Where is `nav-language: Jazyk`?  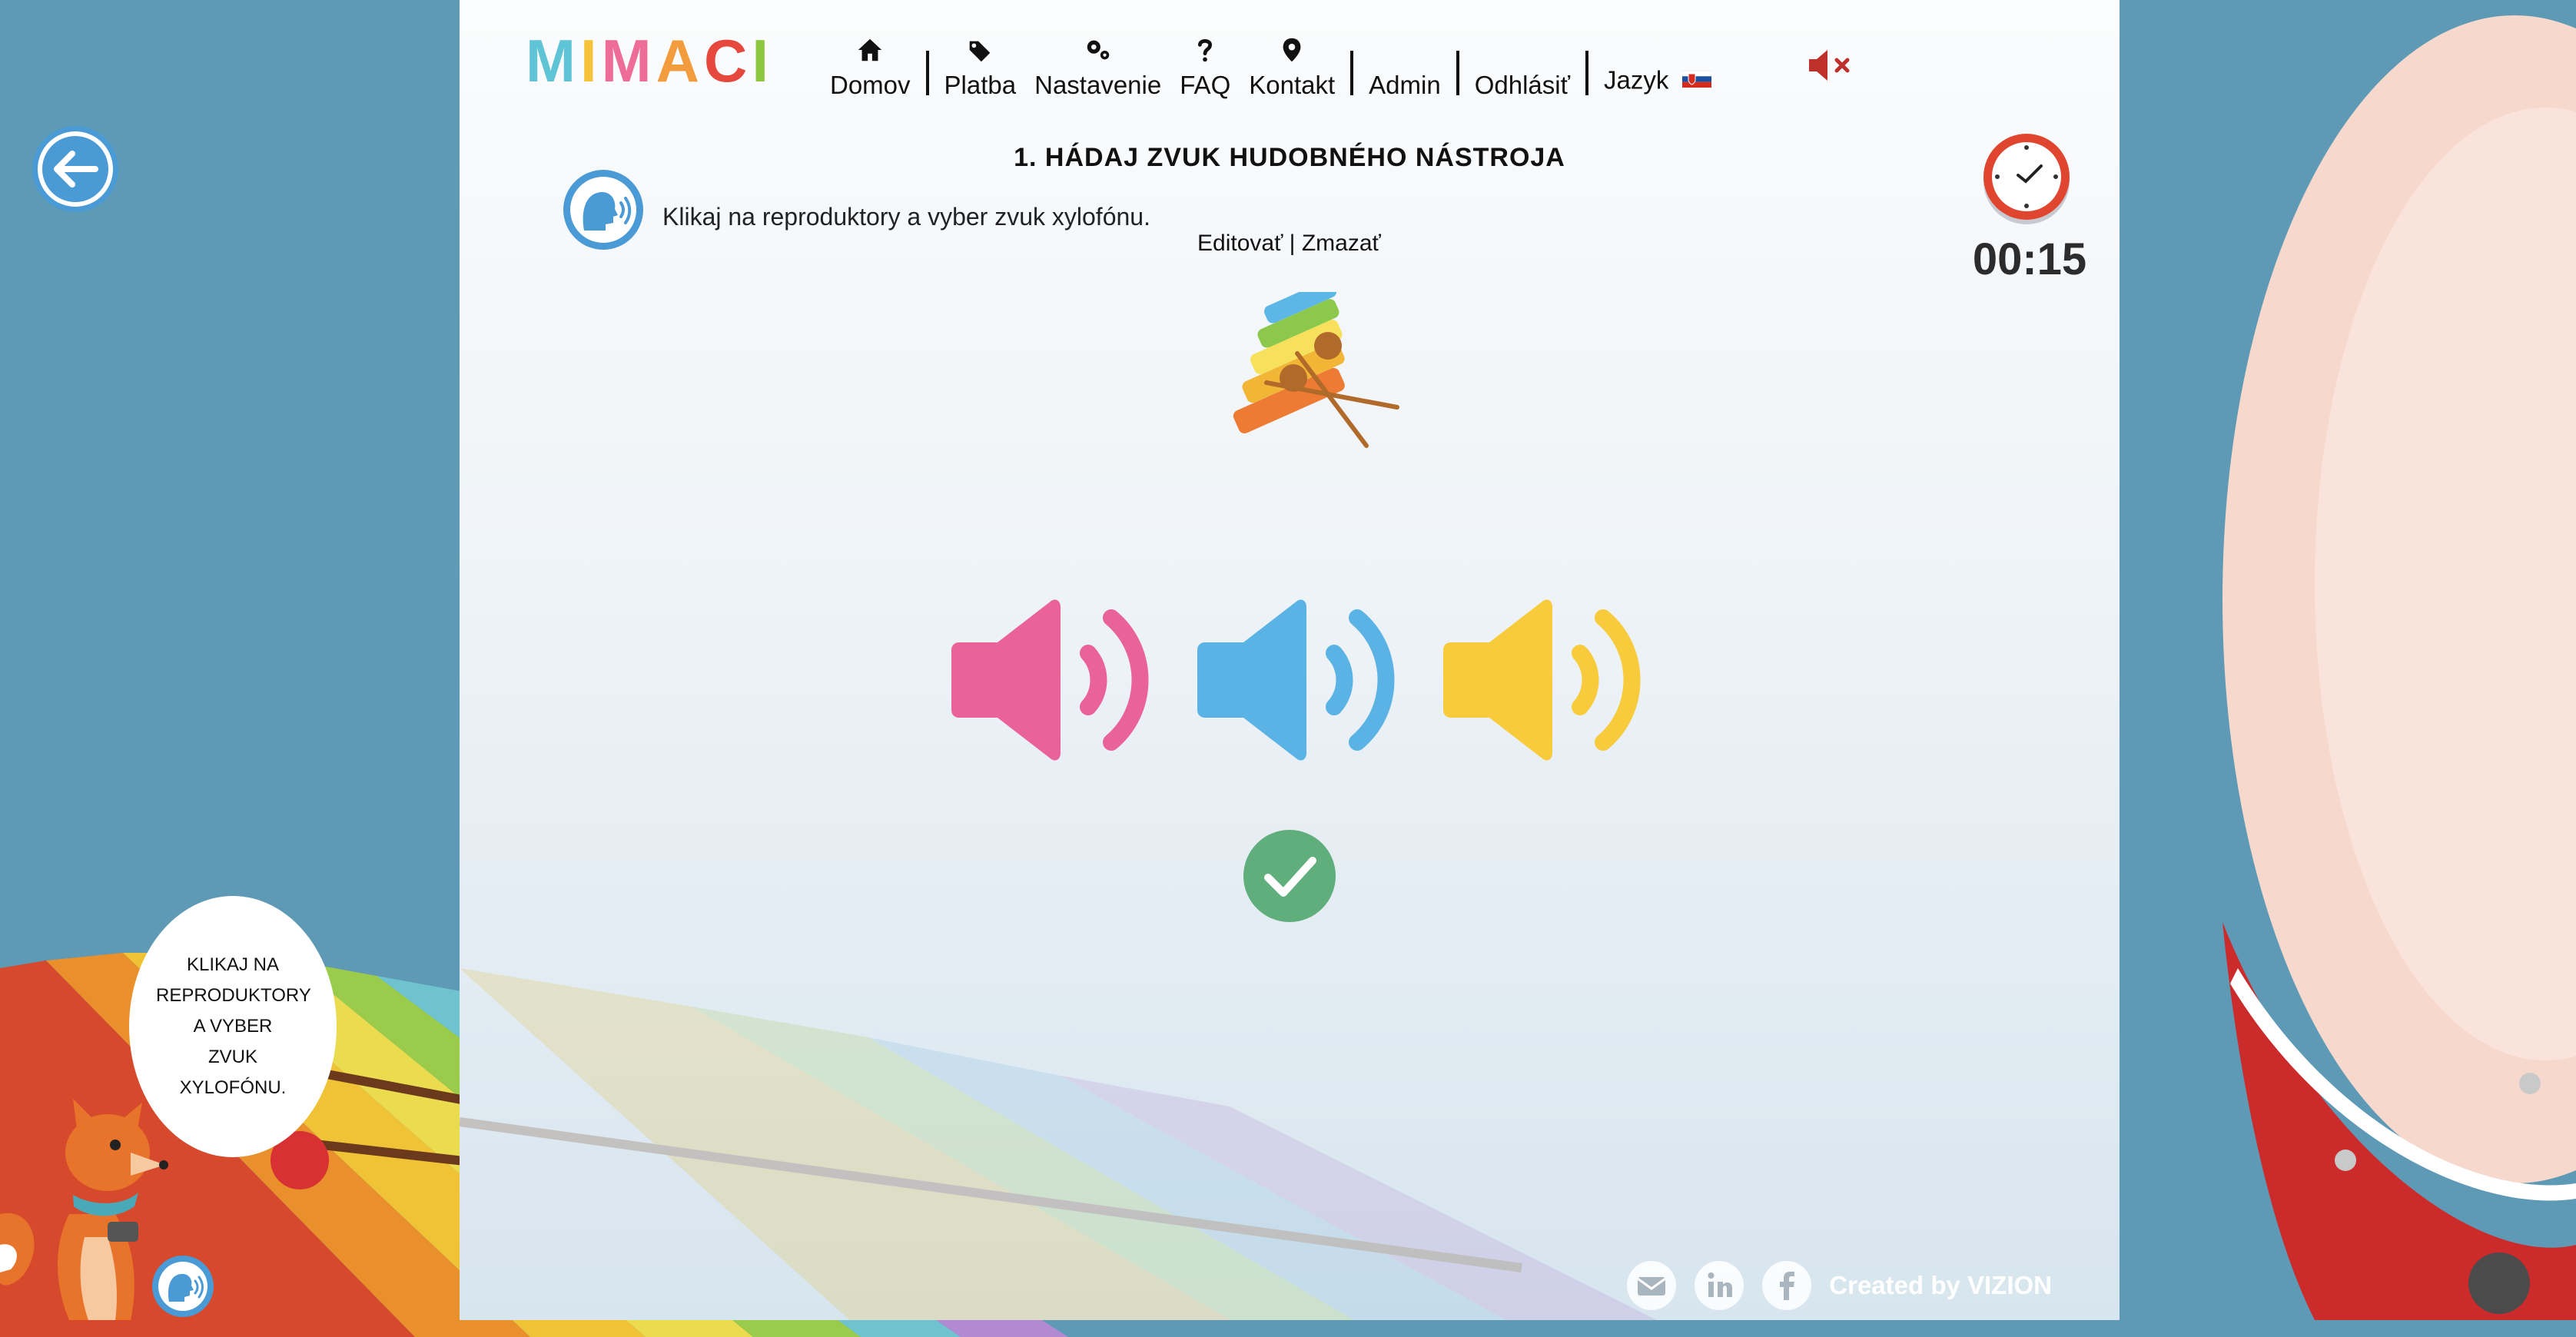 nav-language: Jazyk is located at coordinates (1658, 61).